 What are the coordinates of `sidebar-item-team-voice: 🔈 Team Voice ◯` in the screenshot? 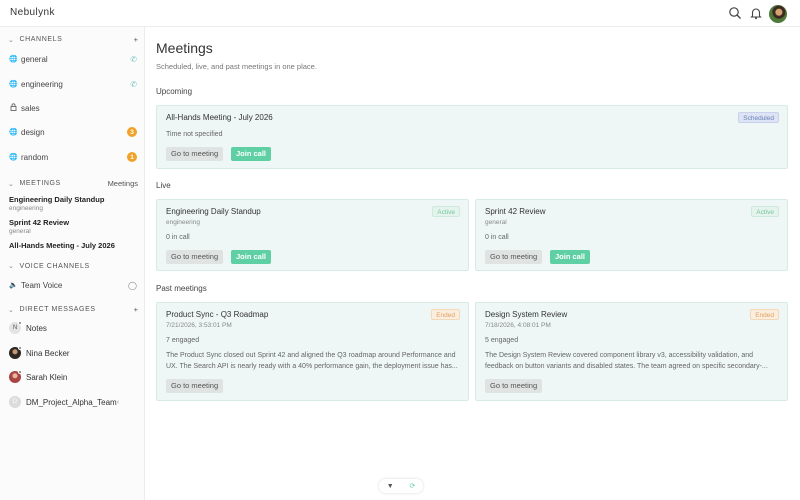 It's located at (73, 285).